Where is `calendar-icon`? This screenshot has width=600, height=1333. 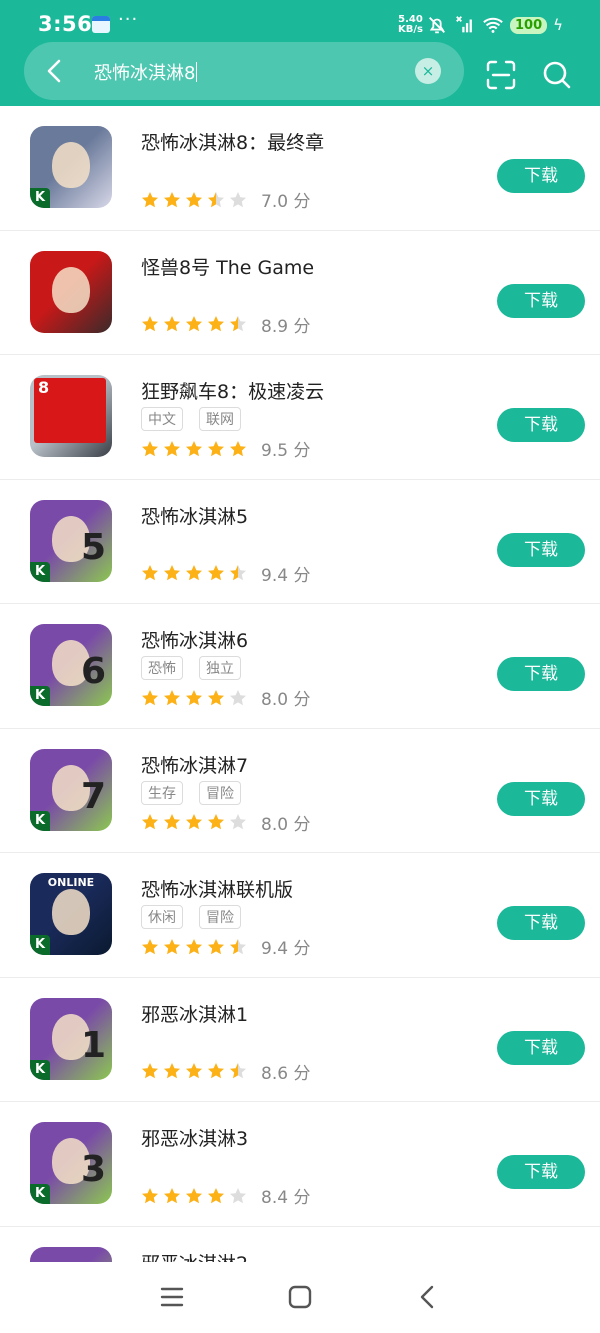 calendar-icon is located at coordinates (101, 24).